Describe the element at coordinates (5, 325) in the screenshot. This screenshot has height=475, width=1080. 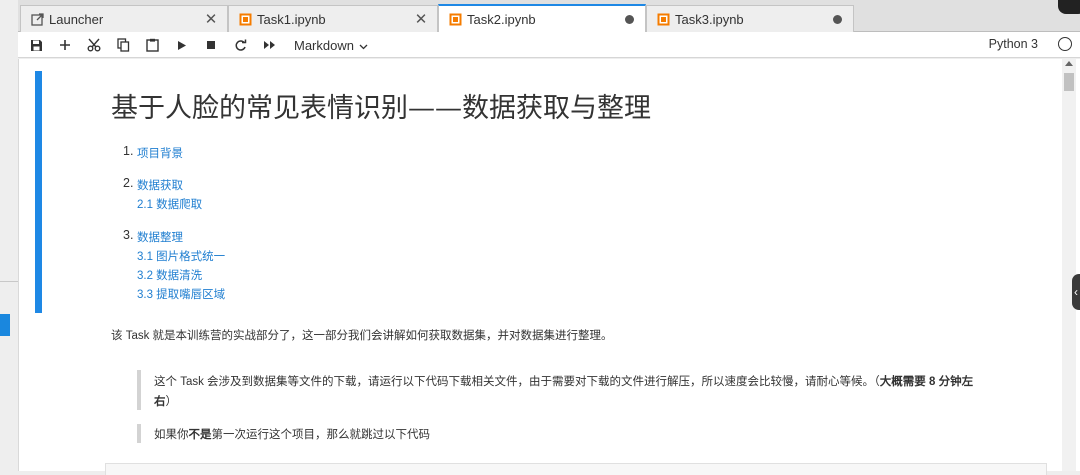
I see `sidebar-active-indicator` at that location.